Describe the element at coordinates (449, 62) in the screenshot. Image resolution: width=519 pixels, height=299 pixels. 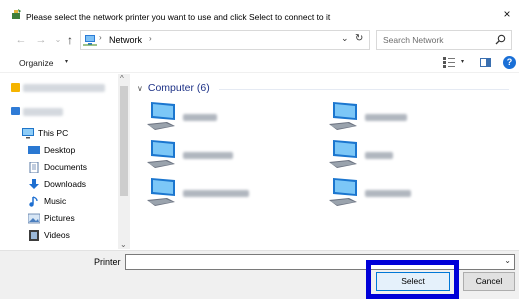
I see `view-options-icon` at that location.